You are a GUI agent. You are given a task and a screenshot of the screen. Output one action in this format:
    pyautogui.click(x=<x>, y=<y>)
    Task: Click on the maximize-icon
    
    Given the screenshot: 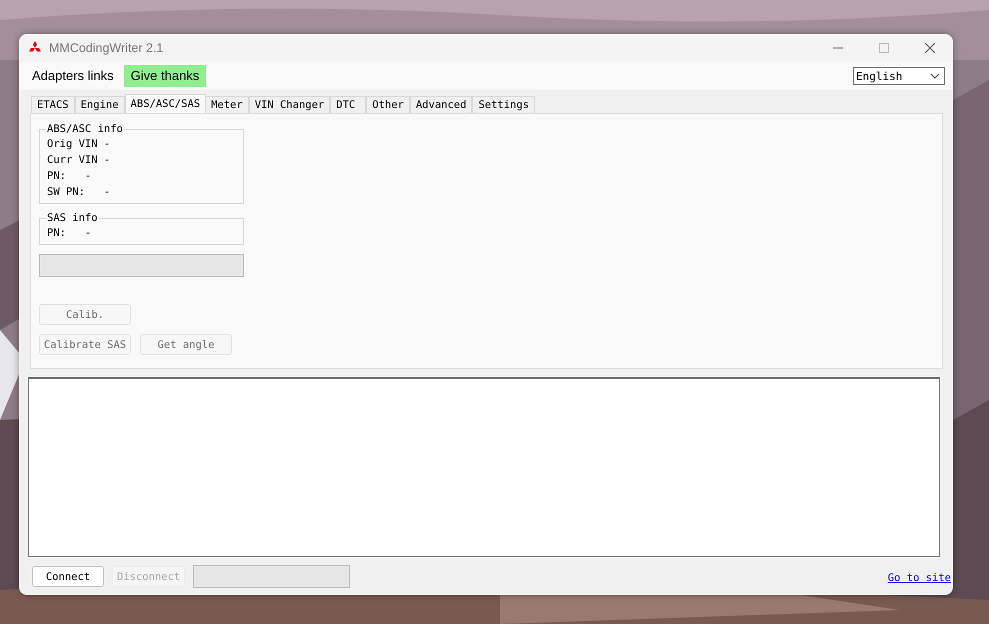 What is the action you would take?
    pyautogui.click(x=884, y=48)
    